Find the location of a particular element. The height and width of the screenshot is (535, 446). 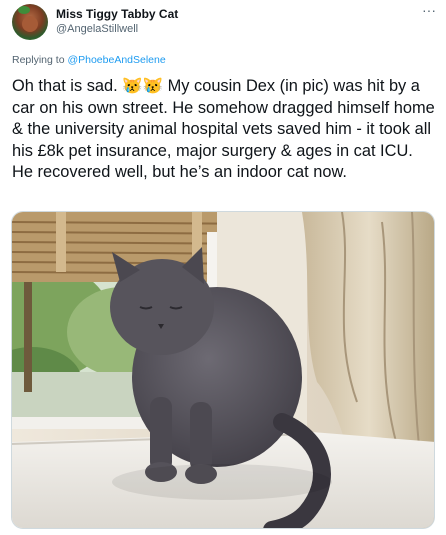

avatar-leaf is located at coordinates (24, 10).